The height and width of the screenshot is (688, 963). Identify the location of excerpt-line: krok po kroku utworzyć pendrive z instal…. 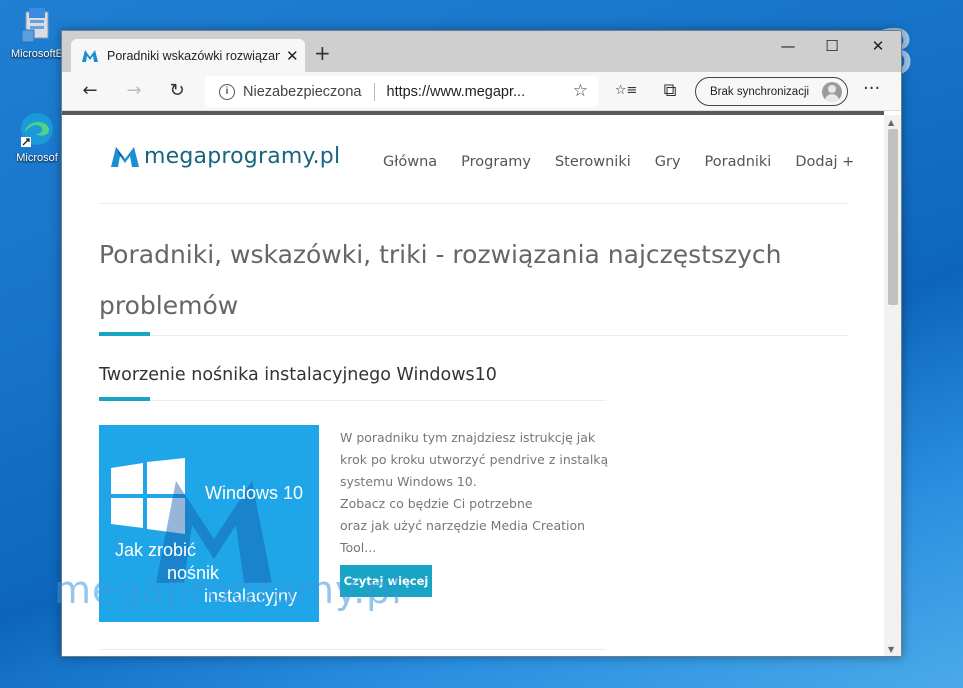
(474, 459).